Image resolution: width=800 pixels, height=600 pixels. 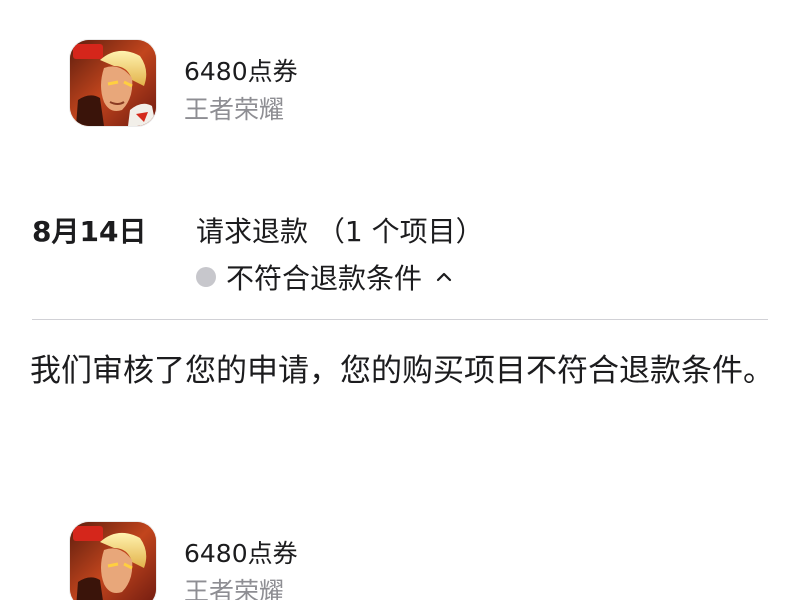 What do you see at coordinates (89, 231) in the screenshot?
I see `refund-date: 8月14日` at bounding box center [89, 231].